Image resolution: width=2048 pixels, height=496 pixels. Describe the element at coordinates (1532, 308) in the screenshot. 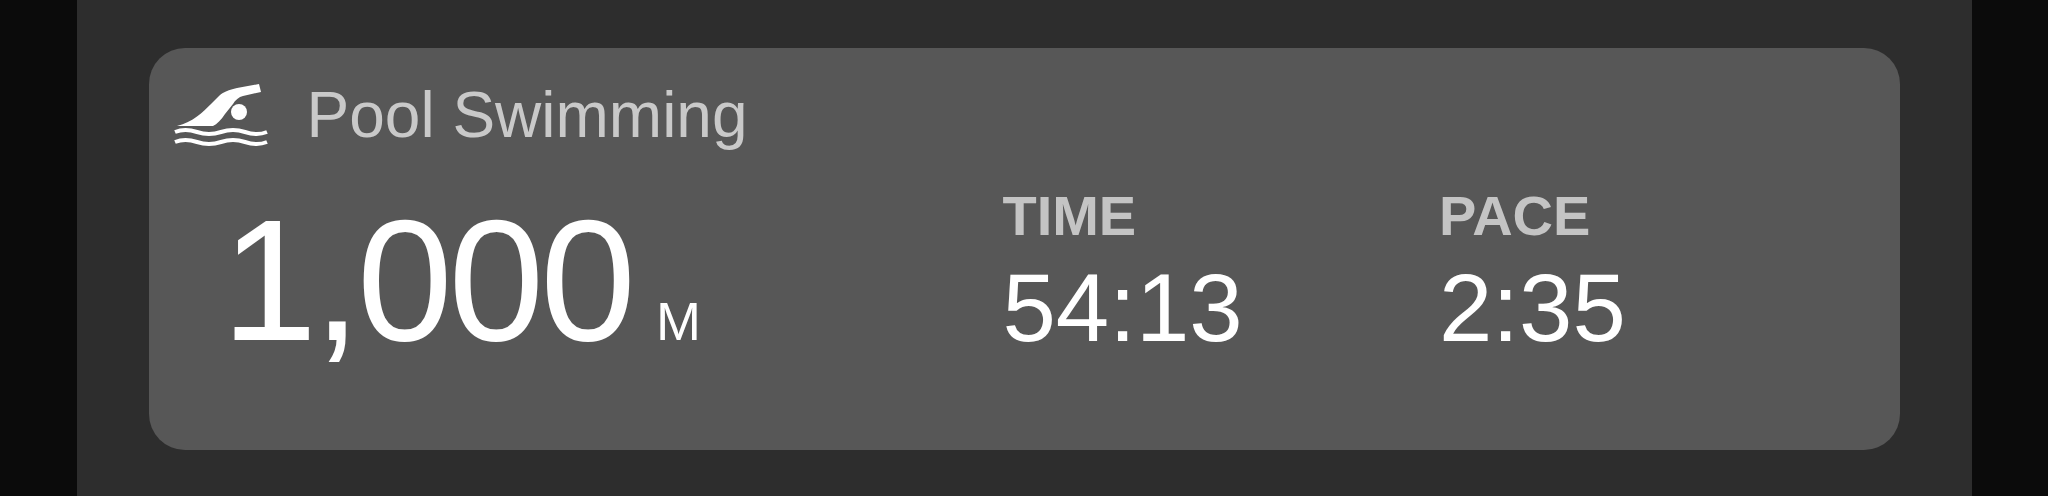

I see `stat-value: 2:35` at that location.